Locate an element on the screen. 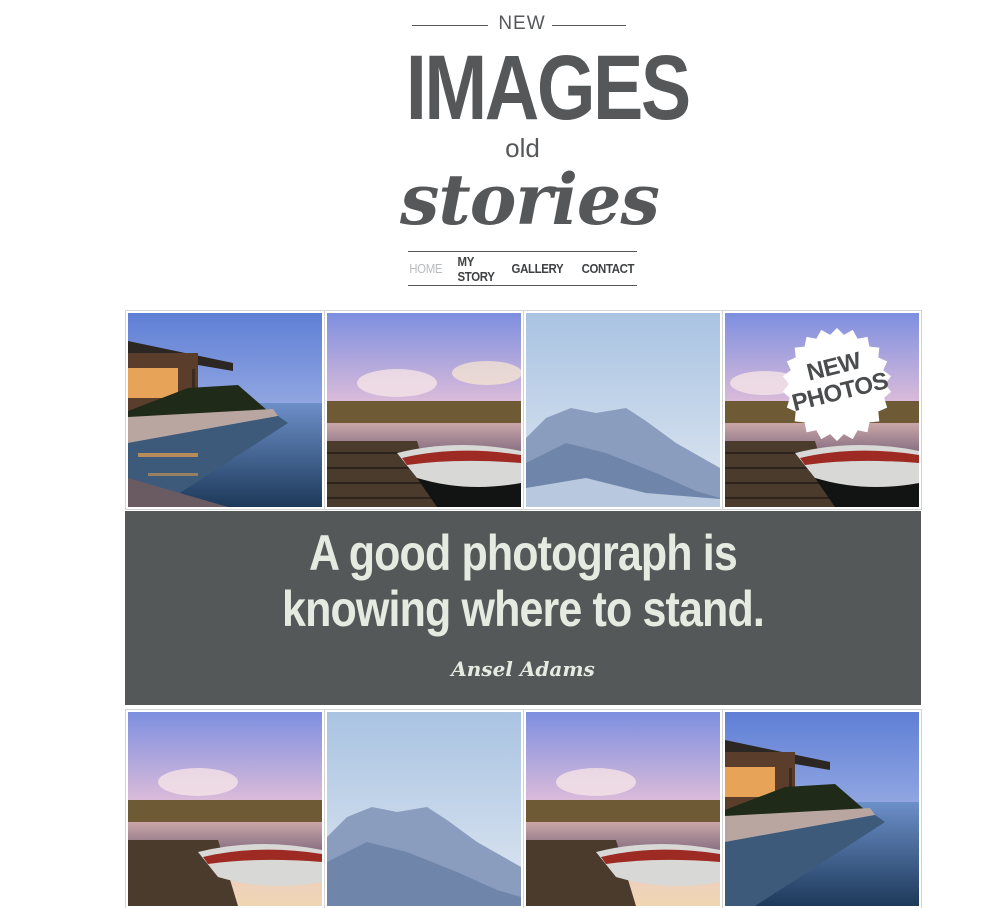 The width and height of the screenshot is (985, 908). main-nav: HOME MY STORY GALLERY CONTACT is located at coordinates (522, 268).